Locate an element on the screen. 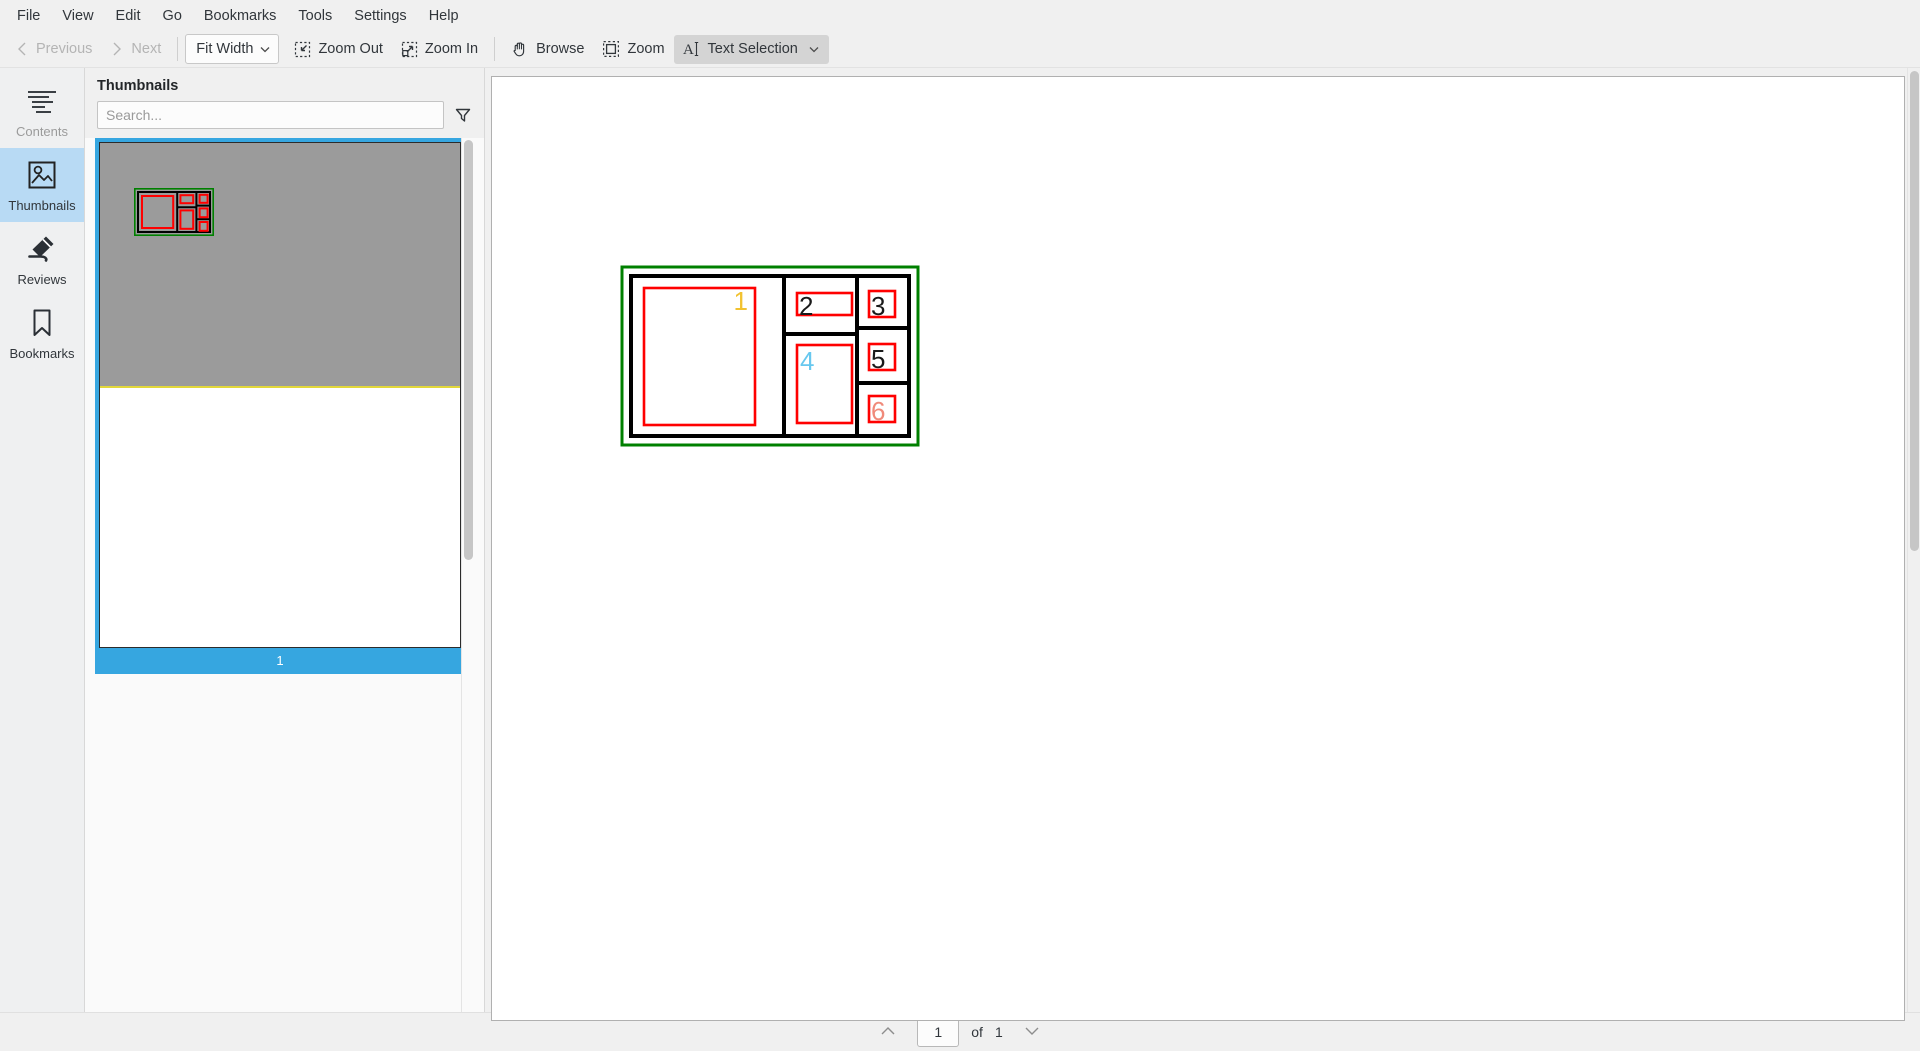  menu-tools: Tools is located at coordinates (315, 16).